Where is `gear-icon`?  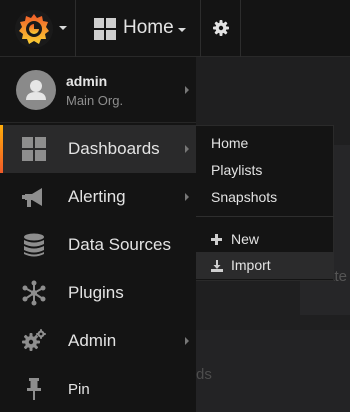 gear-icon is located at coordinates (221, 28).